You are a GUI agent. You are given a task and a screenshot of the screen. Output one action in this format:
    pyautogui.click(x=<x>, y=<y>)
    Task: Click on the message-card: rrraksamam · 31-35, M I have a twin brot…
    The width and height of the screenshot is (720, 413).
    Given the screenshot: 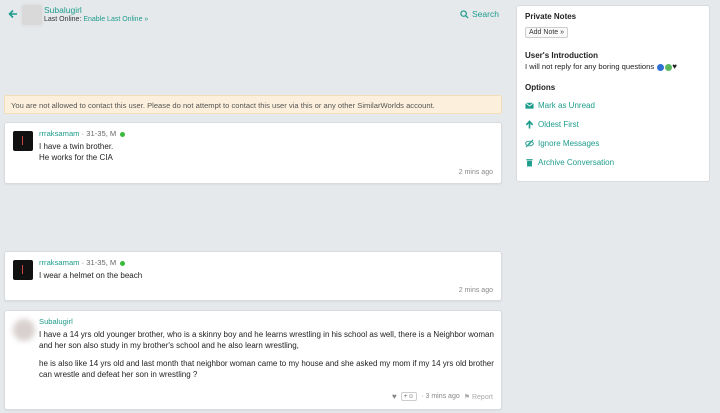 What is the action you would take?
    pyautogui.click(x=253, y=153)
    